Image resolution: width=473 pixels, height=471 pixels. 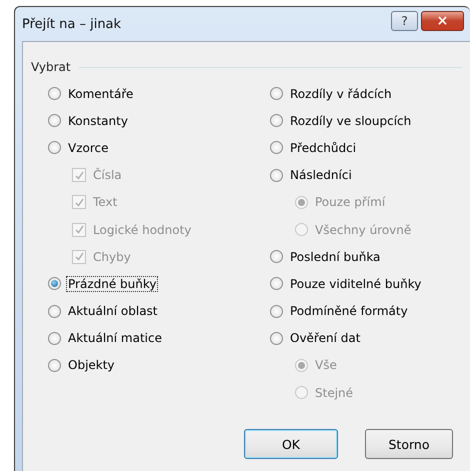 What do you see at coordinates (142, 230) in the screenshot?
I see `option-label: Logické hodnoty` at bounding box center [142, 230].